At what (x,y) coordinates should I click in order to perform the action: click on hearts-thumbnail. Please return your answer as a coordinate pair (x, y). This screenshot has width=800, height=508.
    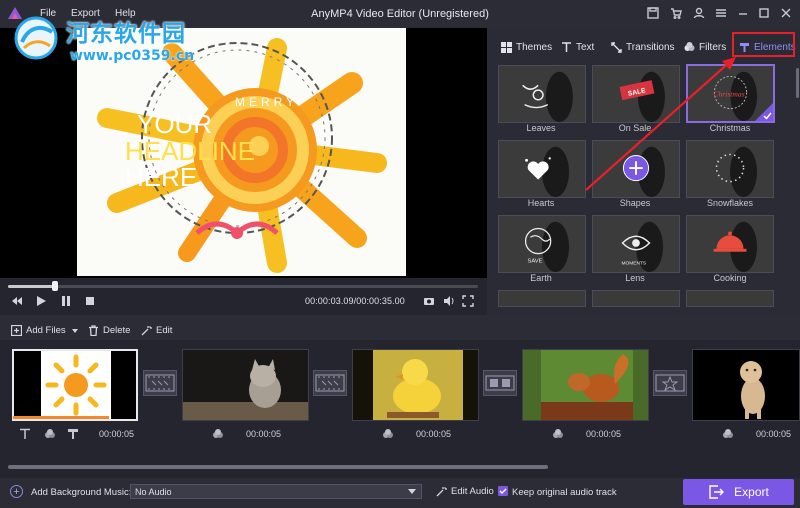
    Looking at the image, I should click on (542, 169).